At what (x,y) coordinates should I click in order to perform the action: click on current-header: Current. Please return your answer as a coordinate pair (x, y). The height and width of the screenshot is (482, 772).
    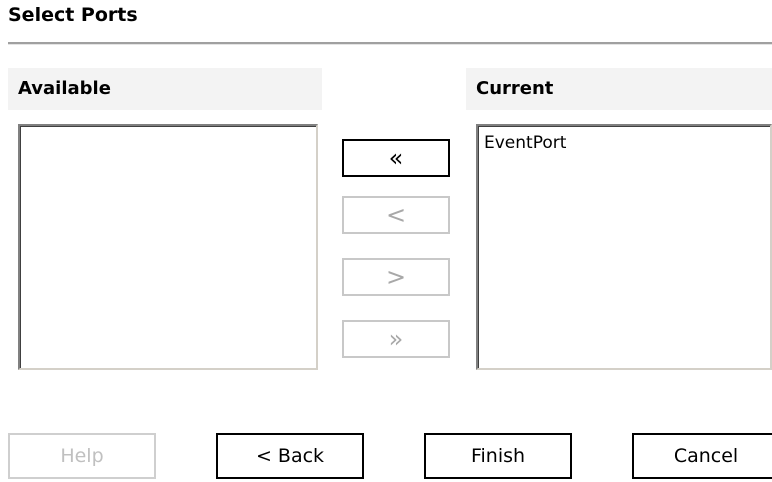
    Looking at the image, I should click on (619, 89).